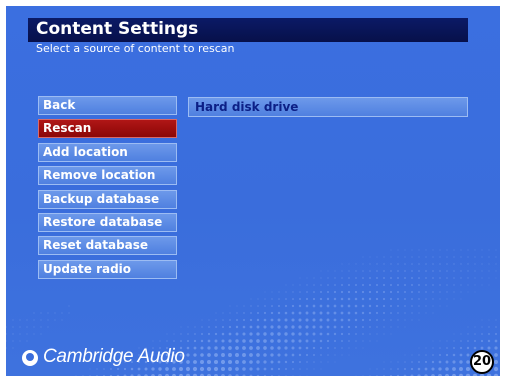 The image size is (508, 382). I want to click on menu-item-reset-database: Reset database, so click(107, 246).